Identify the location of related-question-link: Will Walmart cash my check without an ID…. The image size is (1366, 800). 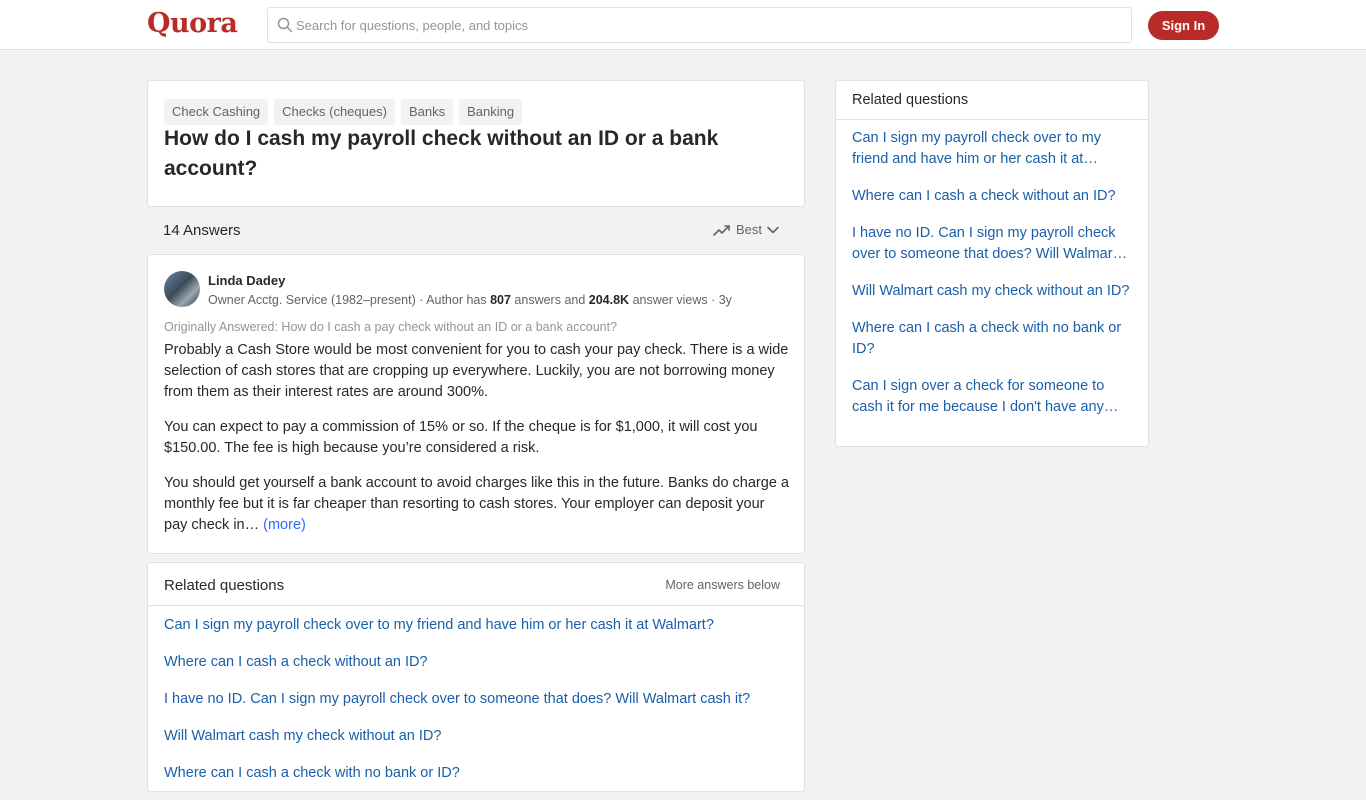
(457, 744).